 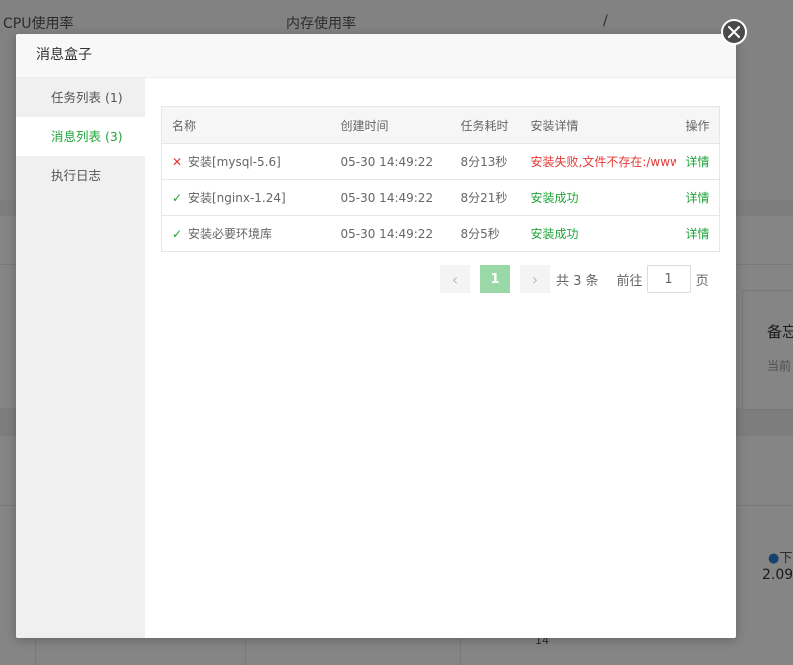 What do you see at coordinates (668, 279) in the screenshot?
I see `goto-page-input` at bounding box center [668, 279].